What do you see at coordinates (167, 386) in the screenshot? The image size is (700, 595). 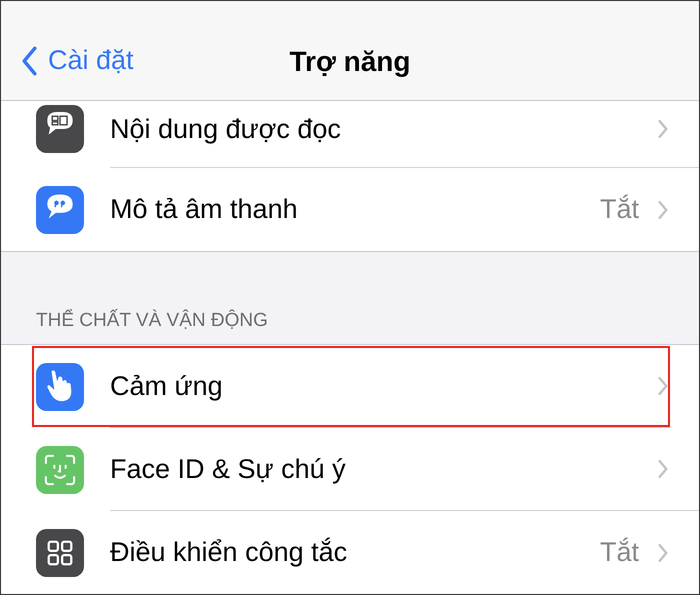 I see `row-label: Cảm ứng` at bounding box center [167, 386].